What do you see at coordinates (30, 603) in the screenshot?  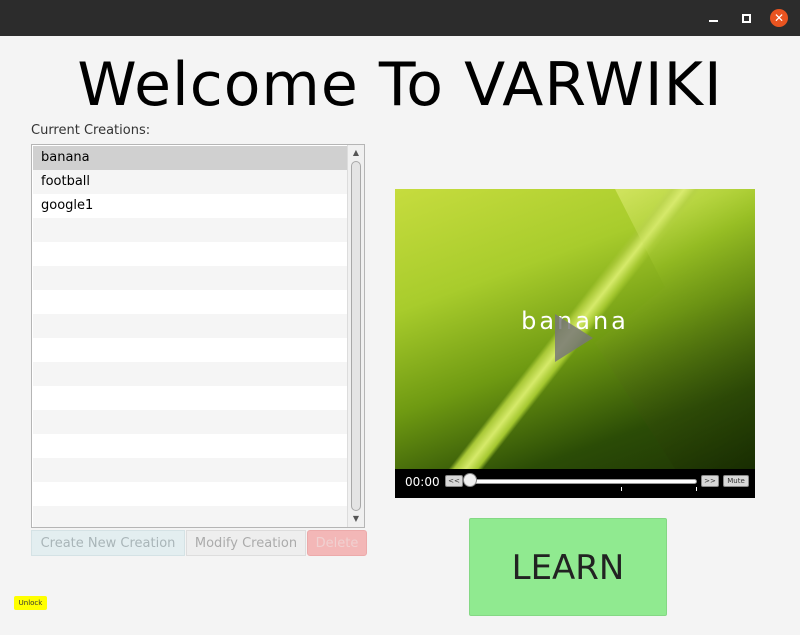 I see `unlock-button: Unlock` at bounding box center [30, 603].